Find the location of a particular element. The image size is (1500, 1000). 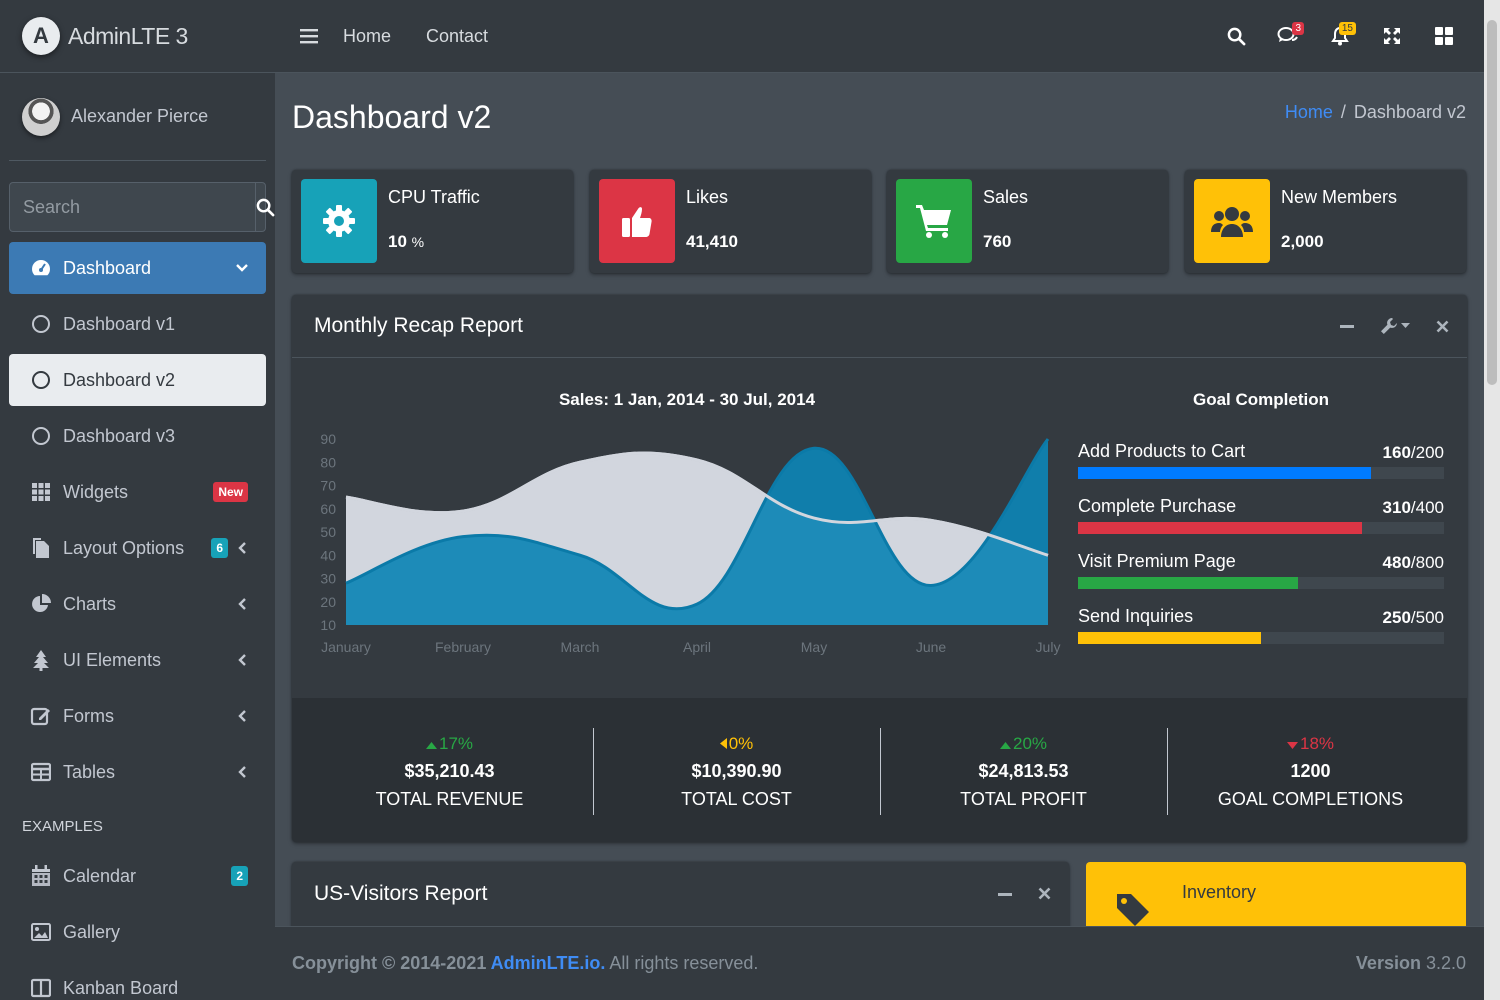

progress-label: Add Products to Cart is located at coordinates (1162, 451).